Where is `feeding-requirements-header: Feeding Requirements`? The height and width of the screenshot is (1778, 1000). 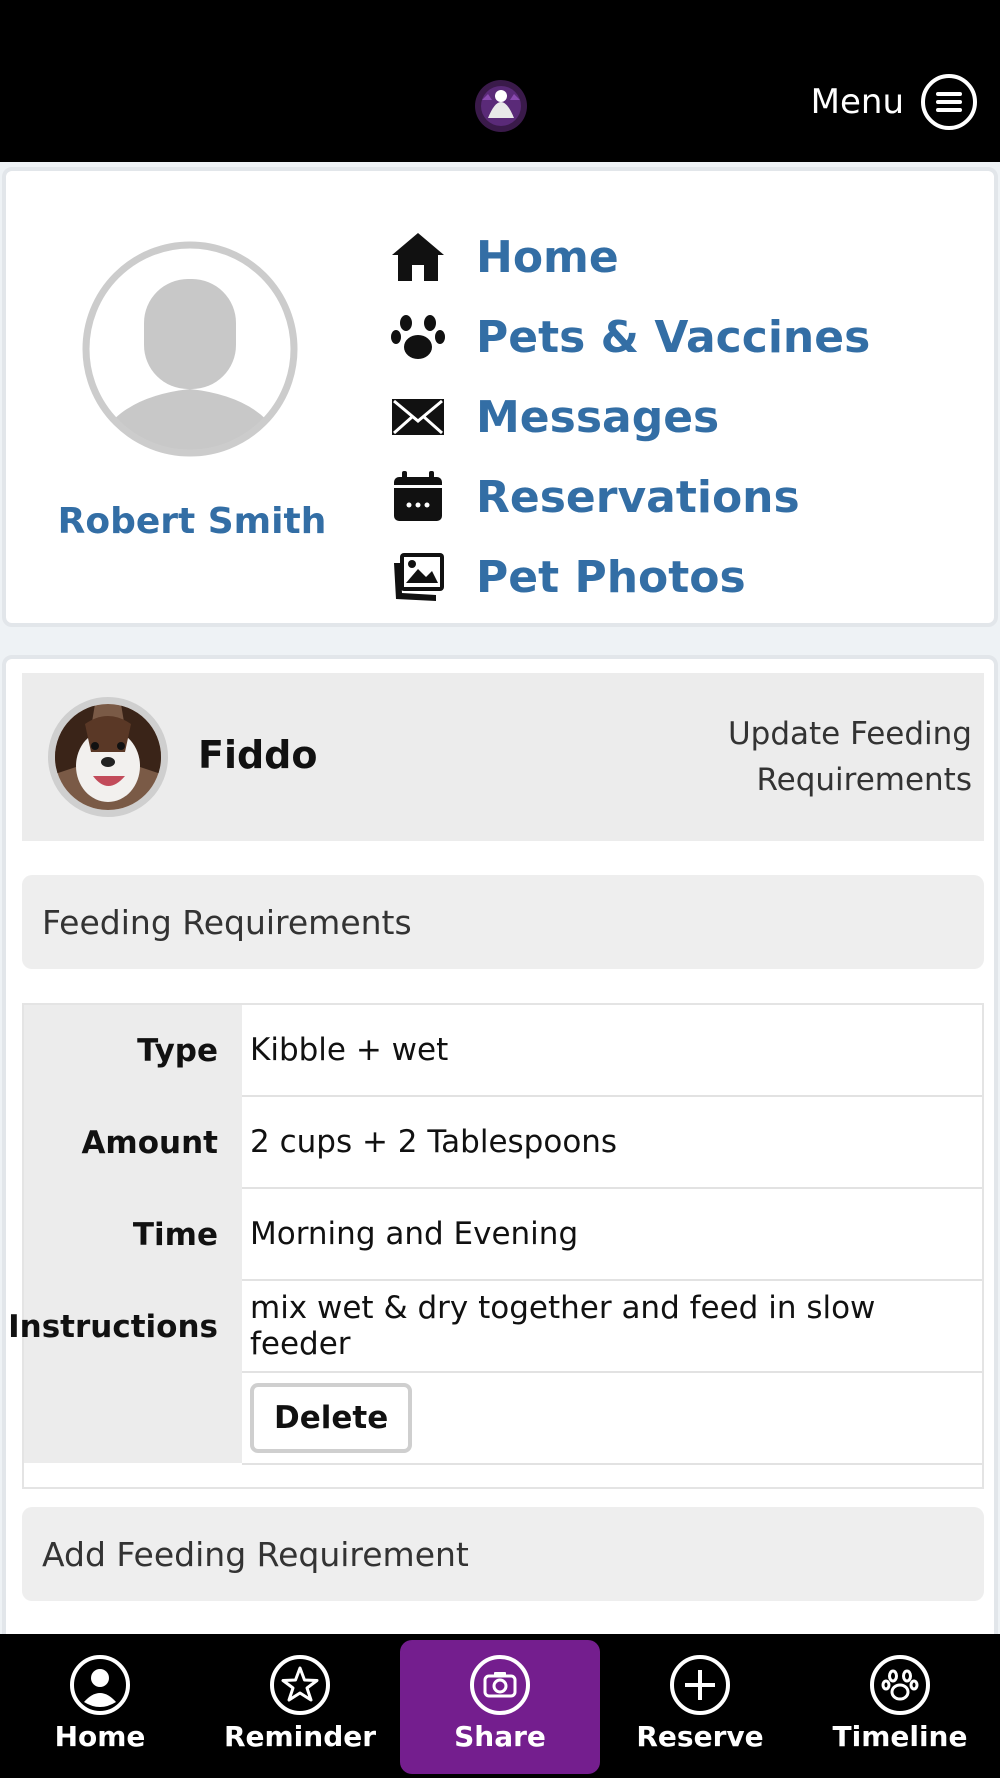 feeding-requirements-header: Feeding Requirements is located at coordinates (503, 922).